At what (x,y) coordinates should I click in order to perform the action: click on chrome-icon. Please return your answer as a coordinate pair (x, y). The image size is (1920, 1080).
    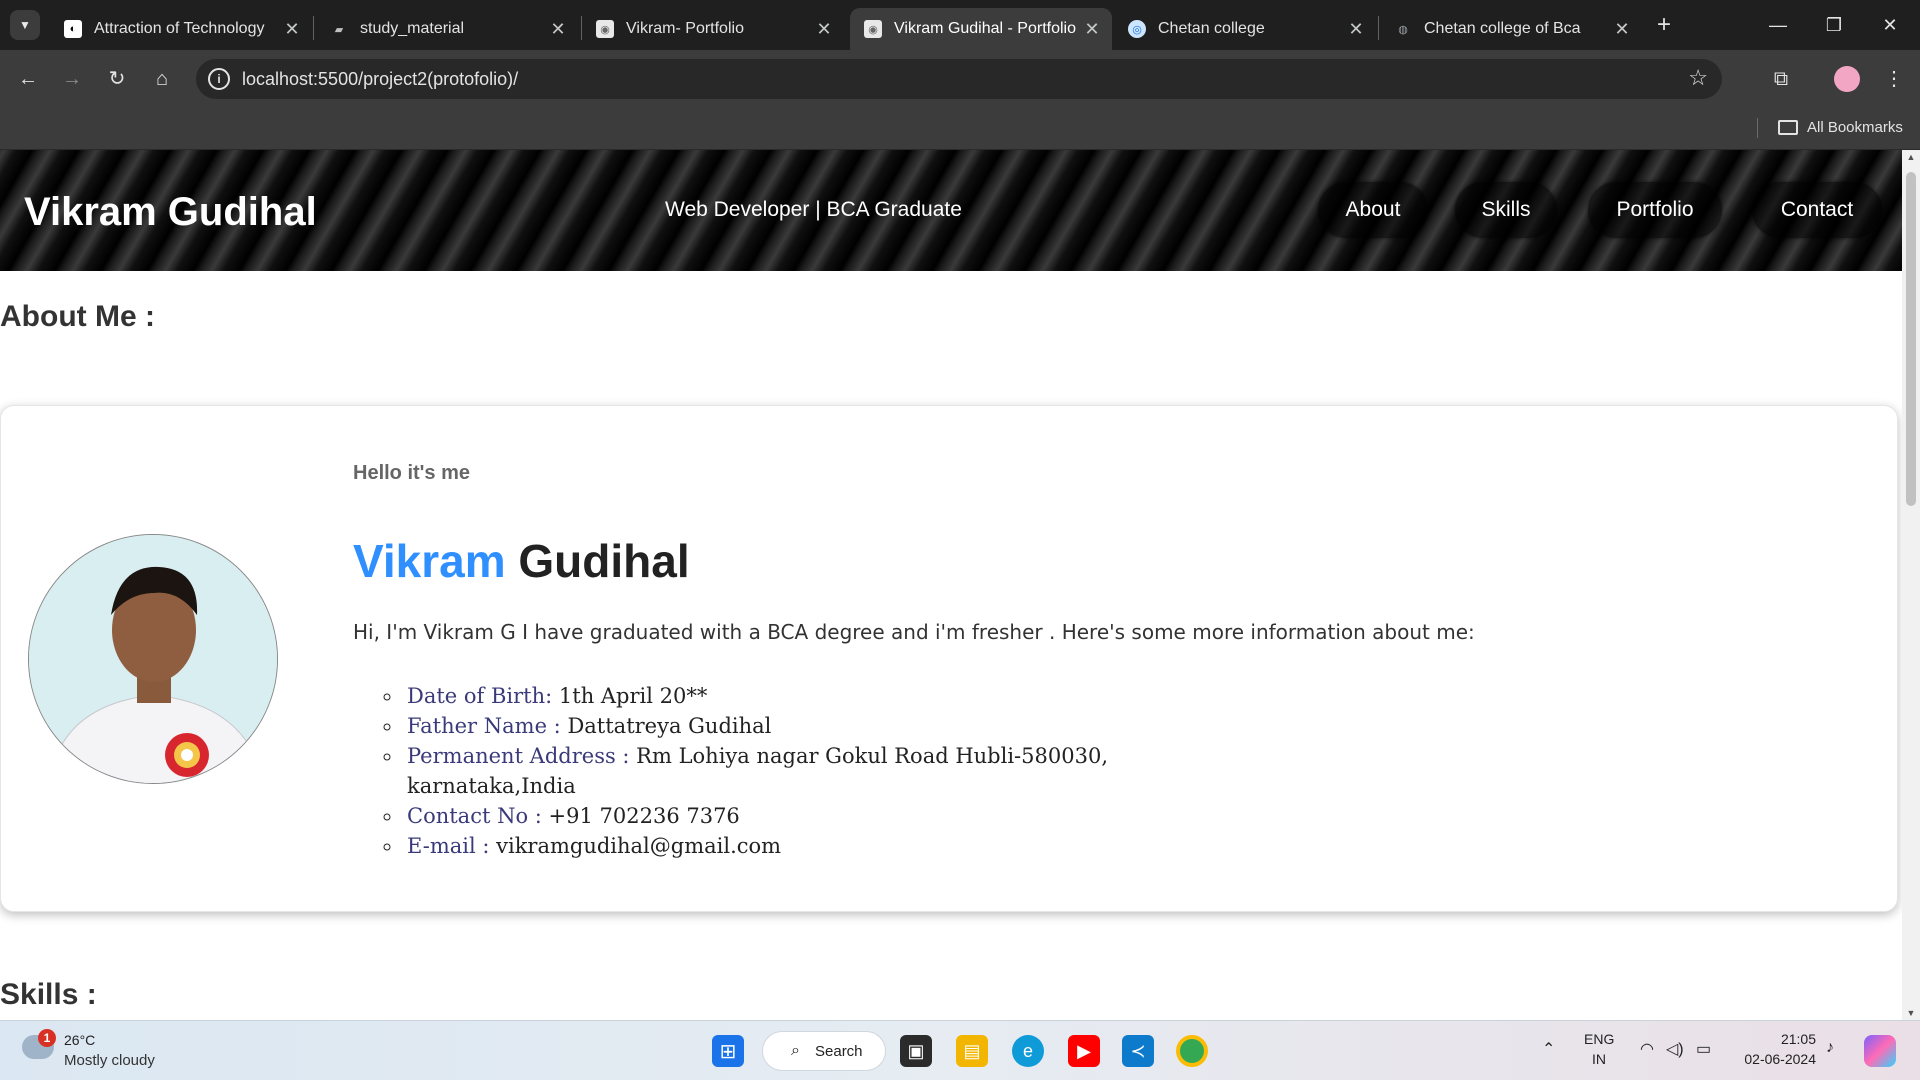
    Looking at the image, I should click on (1192, 1051).